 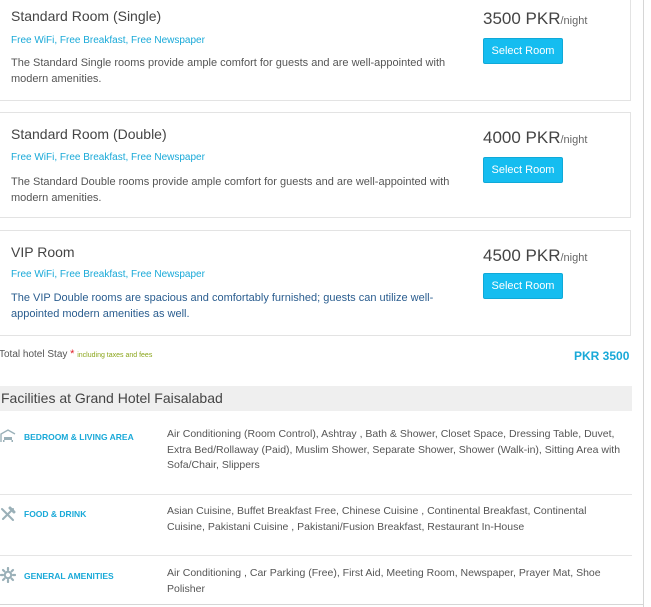 I want to click on price-amount: 4000 PKR, so click(x=522, y=137).